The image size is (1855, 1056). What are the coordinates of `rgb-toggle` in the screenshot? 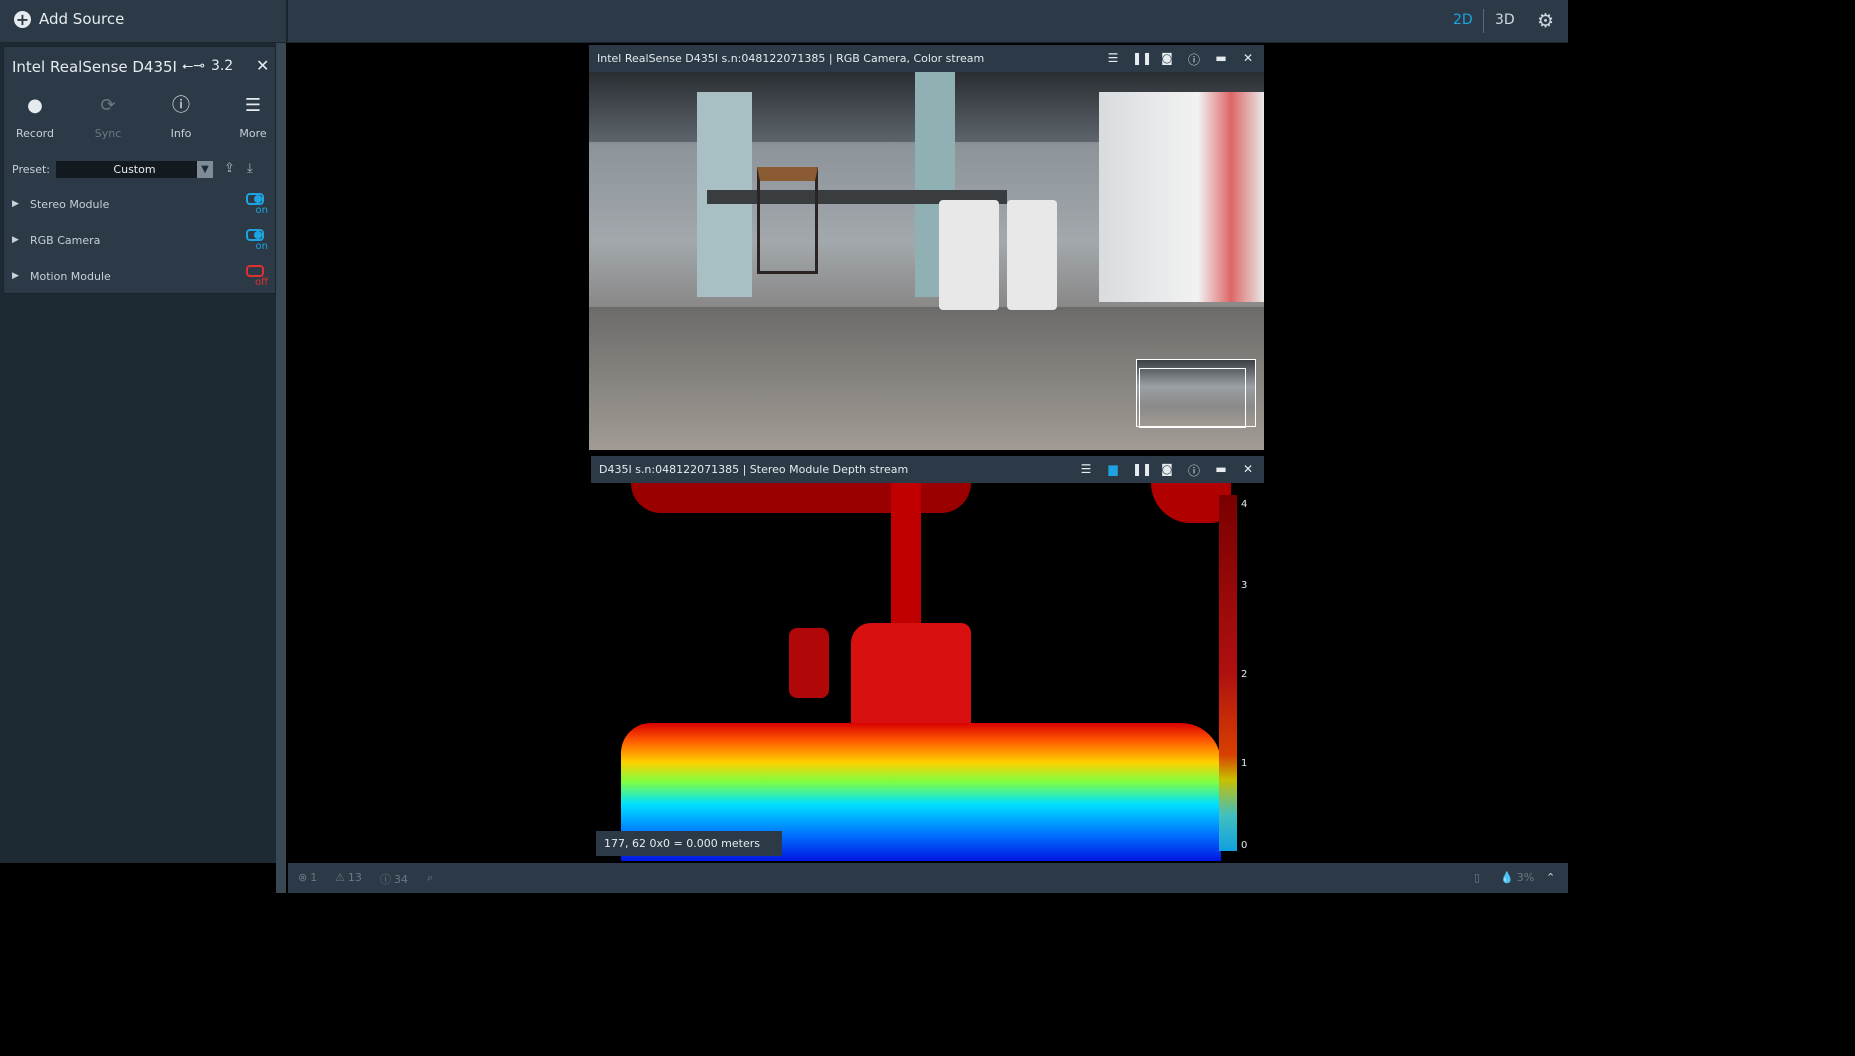 It's located at (255, 235).